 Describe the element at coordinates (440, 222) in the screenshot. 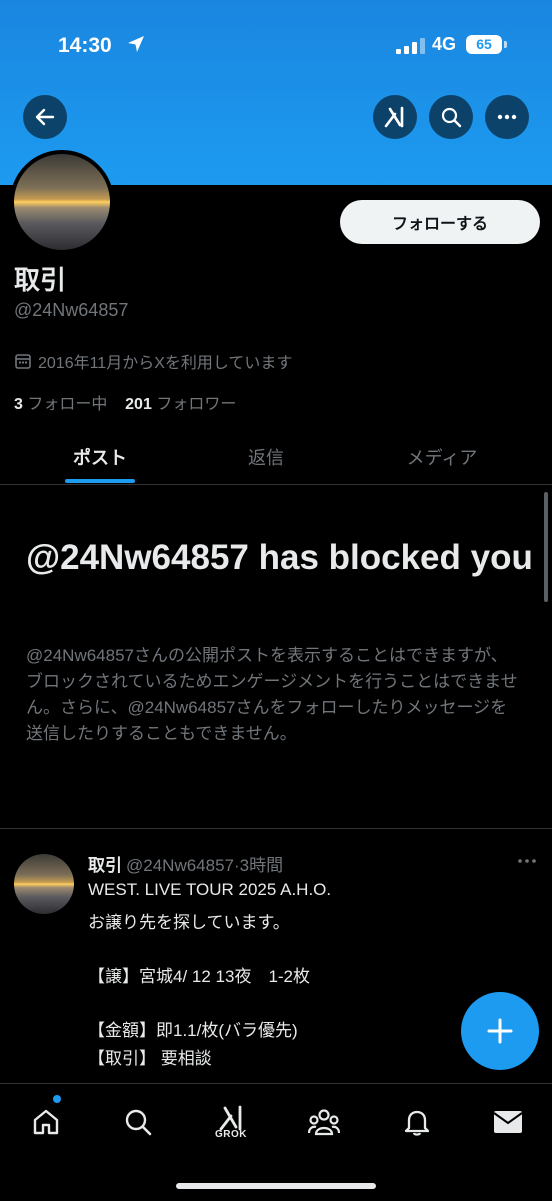

I see `follow-button: フォローする` at that location.